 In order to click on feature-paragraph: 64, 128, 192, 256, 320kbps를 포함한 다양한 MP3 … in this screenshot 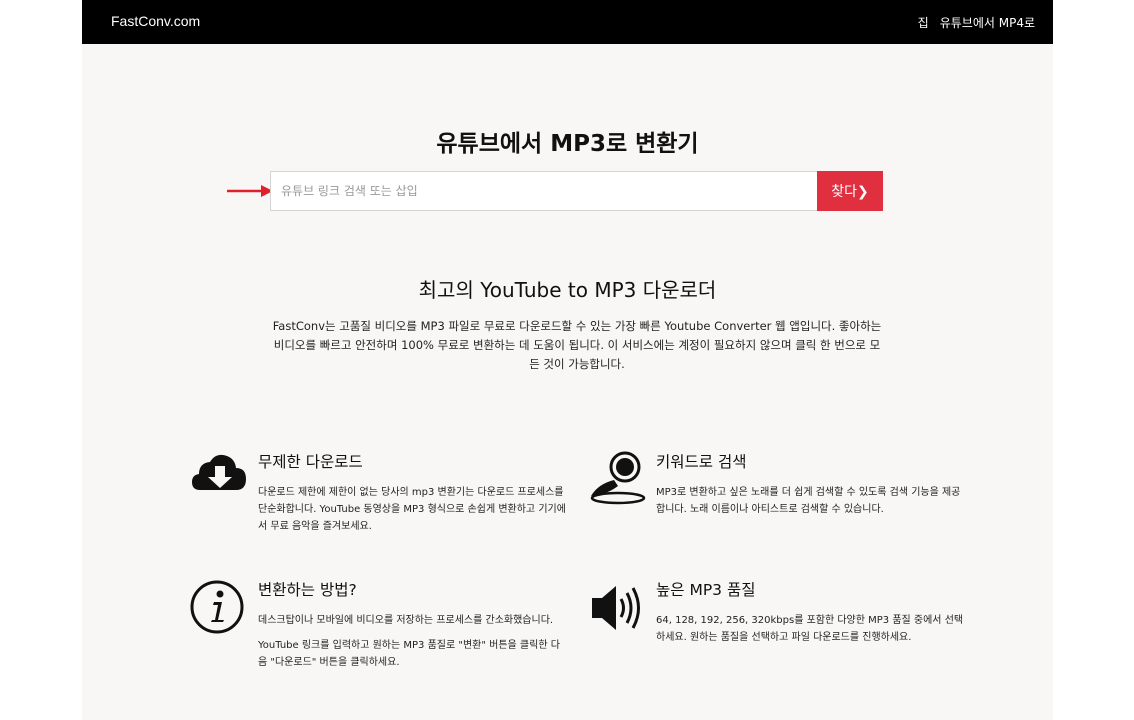, I will do `click(810, 629)`.